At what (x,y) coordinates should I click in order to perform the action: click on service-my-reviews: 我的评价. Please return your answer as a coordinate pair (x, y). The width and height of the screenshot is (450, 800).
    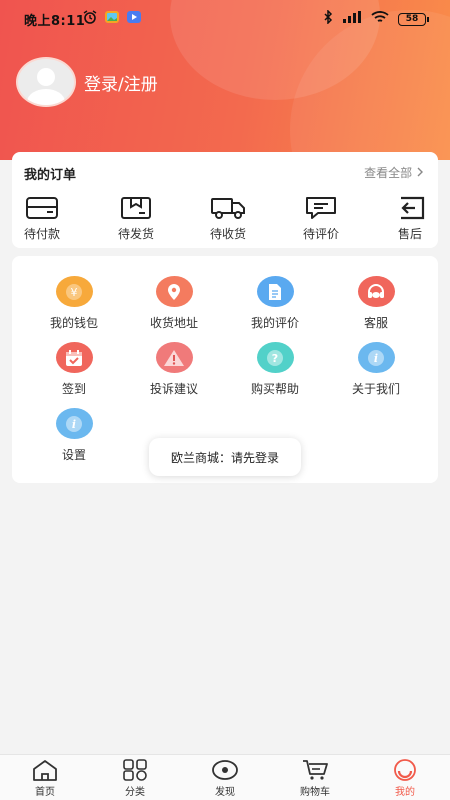
    Looking at the image, I should click on (275, 303).